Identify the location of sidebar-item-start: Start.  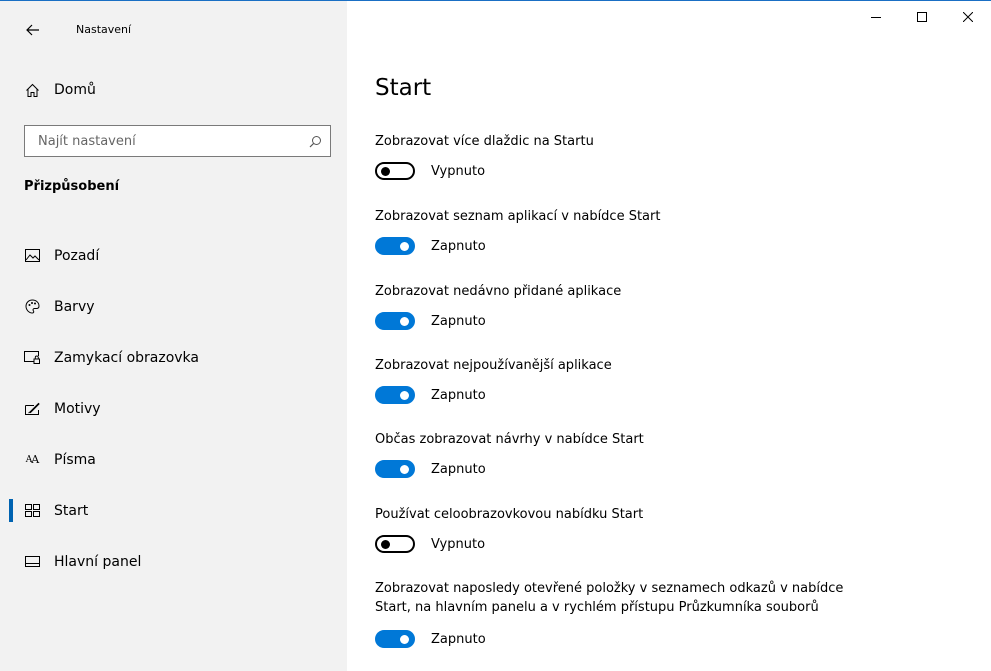
(173, 510).